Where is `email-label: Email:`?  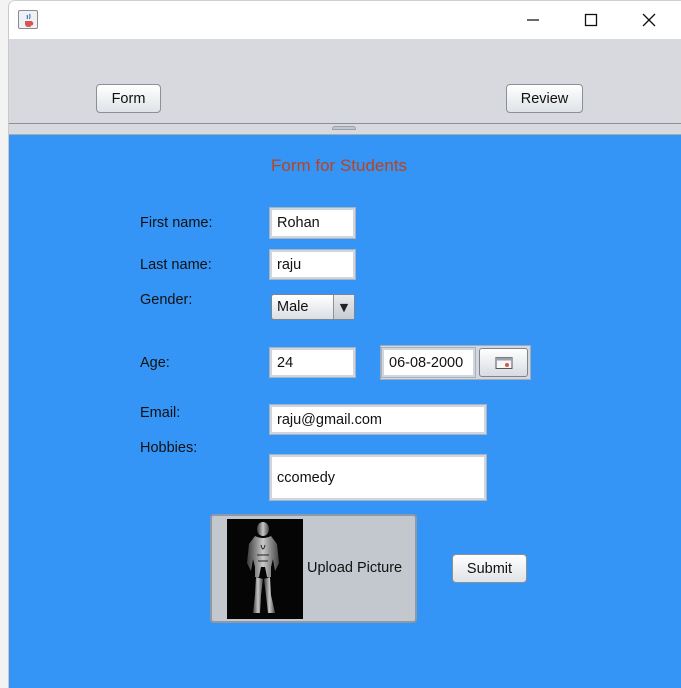
email-label: Email: is located at coordinates (160, 413).